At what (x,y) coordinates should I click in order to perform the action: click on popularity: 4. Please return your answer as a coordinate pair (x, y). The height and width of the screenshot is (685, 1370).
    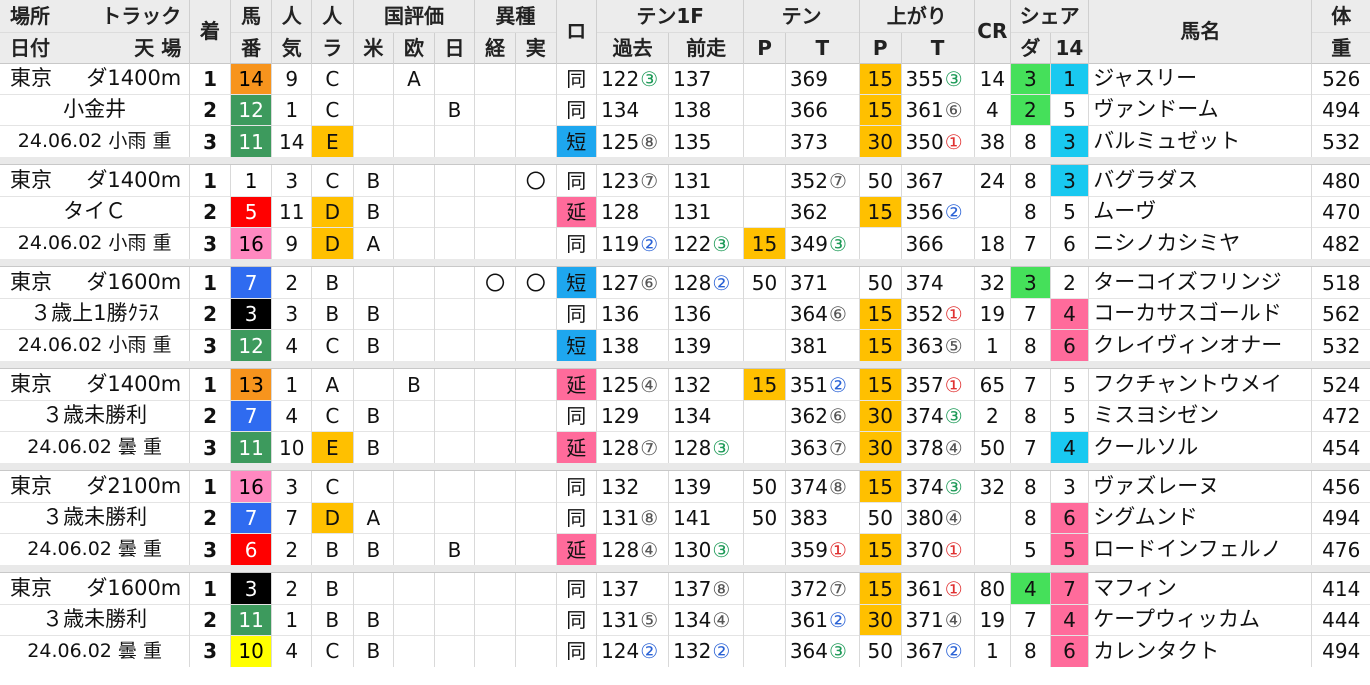
    Looking at the image, I should click on (291, 651).